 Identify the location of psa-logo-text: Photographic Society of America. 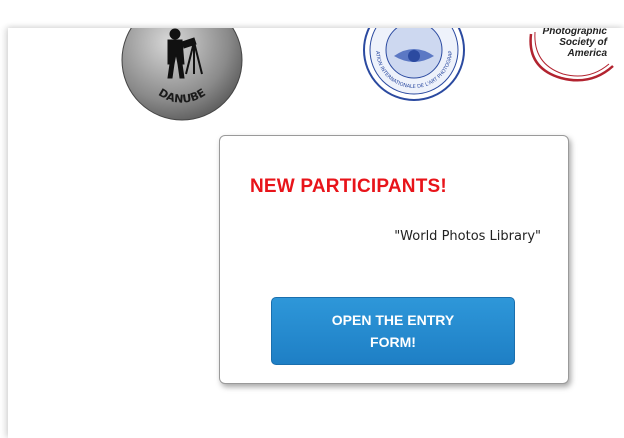
(575, 43).